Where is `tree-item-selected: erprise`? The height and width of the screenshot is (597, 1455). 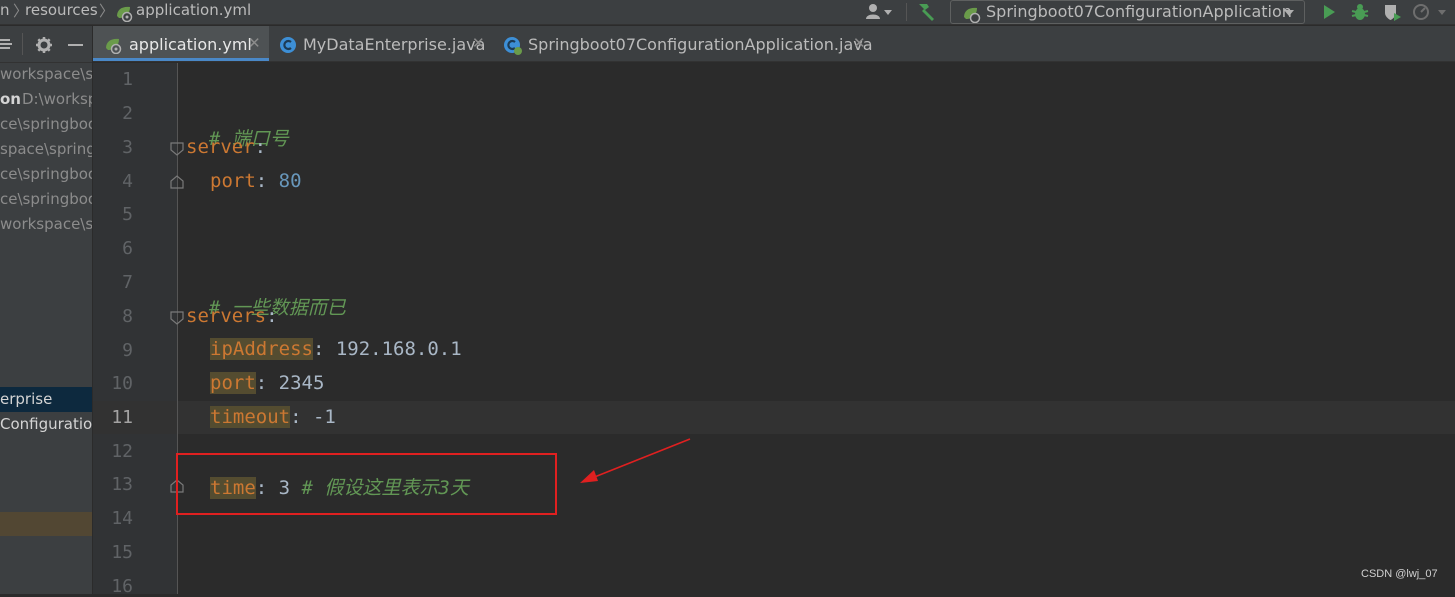 tree-item-selected: erprise is located at coordinates (46, 399).